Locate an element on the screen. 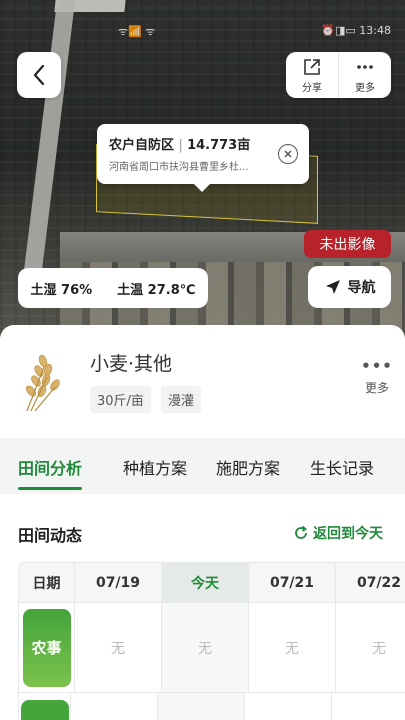 This screenshot has height=720, width=405. more-dots-icon is located at coordinates (365, 66).